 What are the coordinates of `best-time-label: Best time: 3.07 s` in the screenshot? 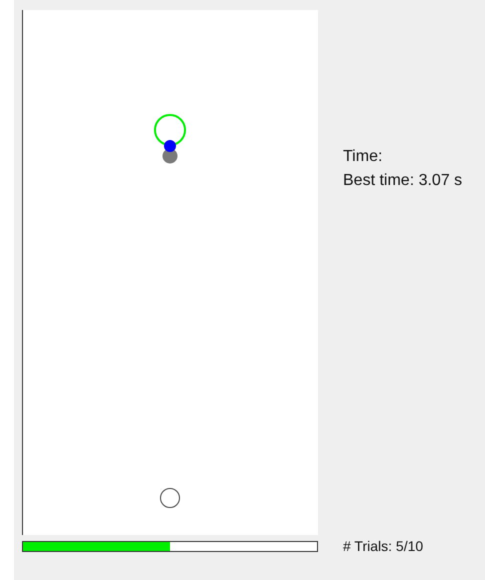 It's located at (402, 181).